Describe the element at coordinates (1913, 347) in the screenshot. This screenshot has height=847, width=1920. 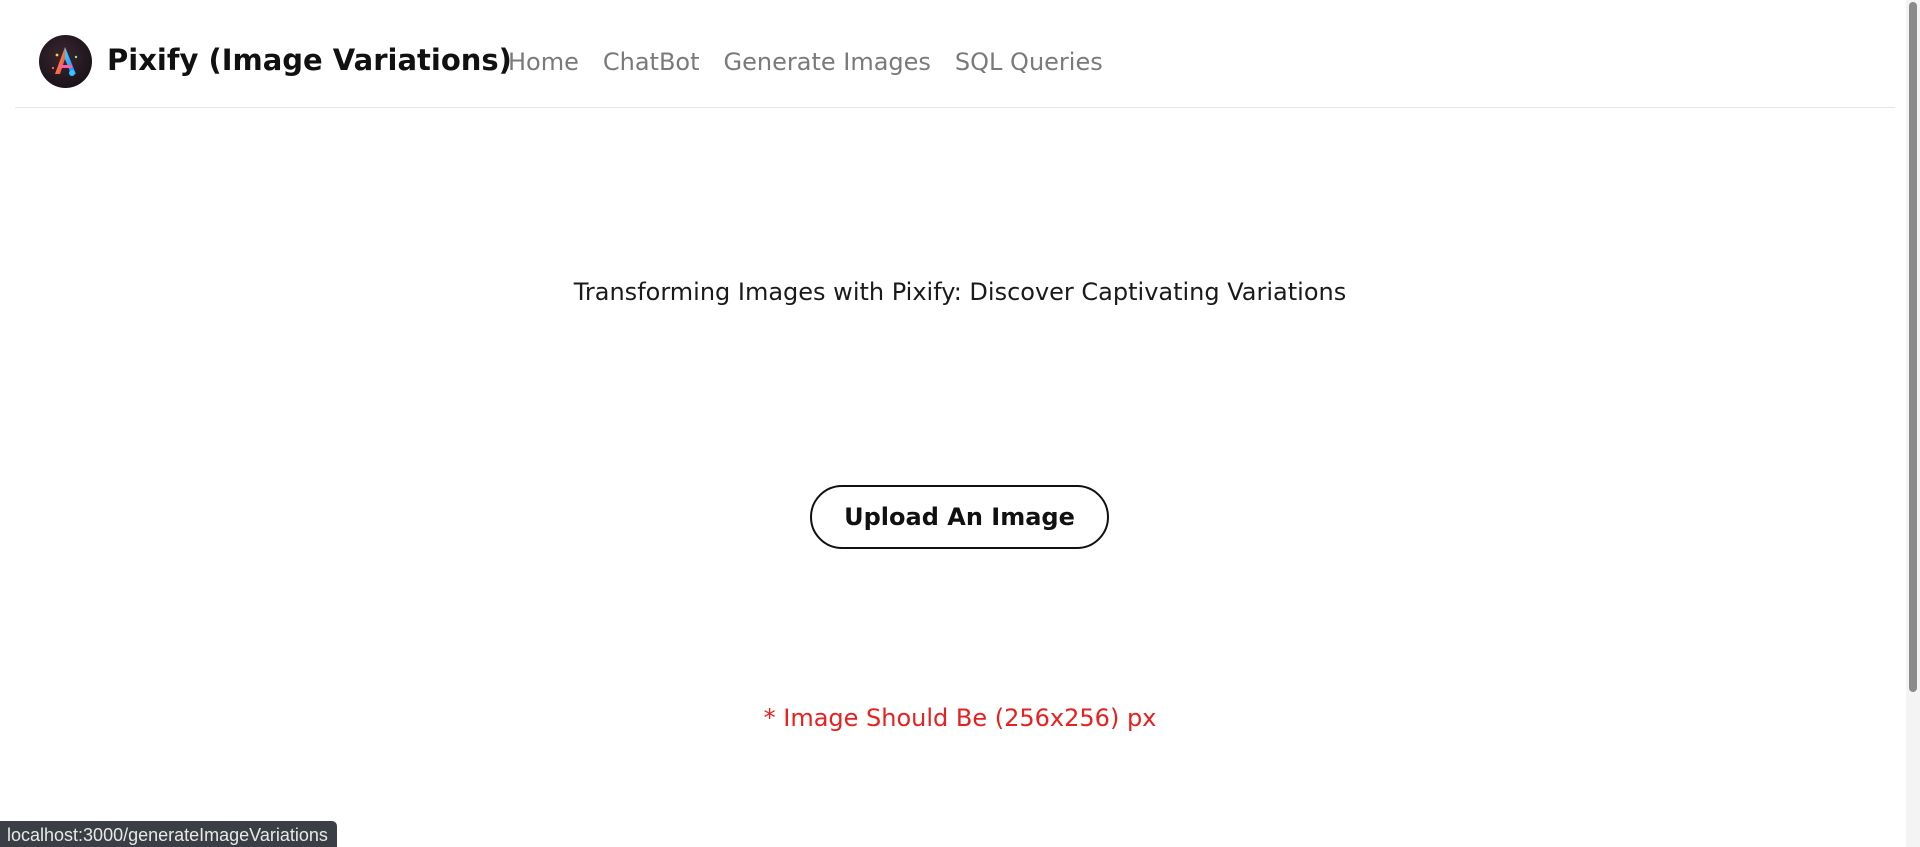
I see `scrollbar-thumb` at that location.